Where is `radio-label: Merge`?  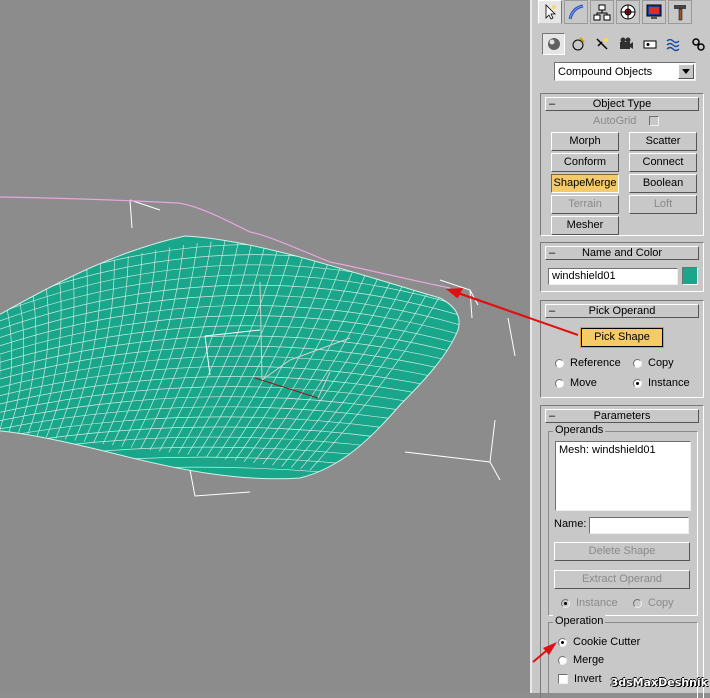 radio-label: Merge is located at coordinates (589, 660).